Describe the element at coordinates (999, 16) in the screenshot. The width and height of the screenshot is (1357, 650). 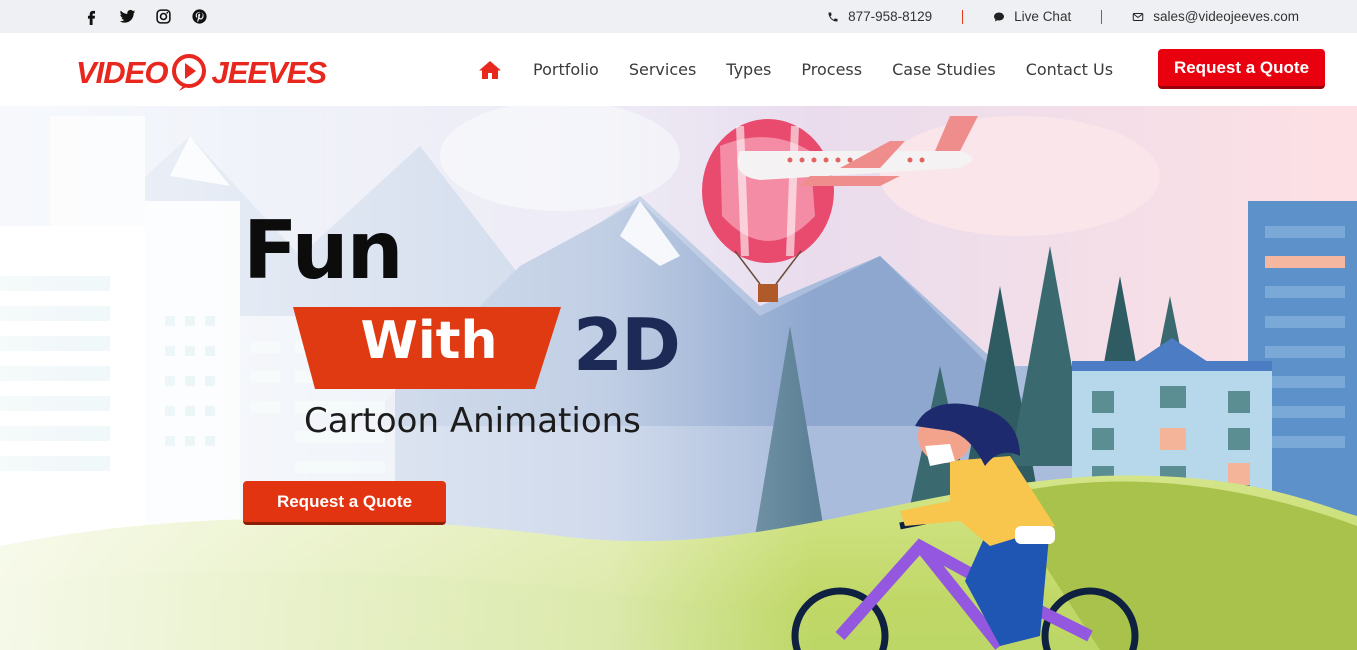
I see `chat-bubble-icon` at that location.